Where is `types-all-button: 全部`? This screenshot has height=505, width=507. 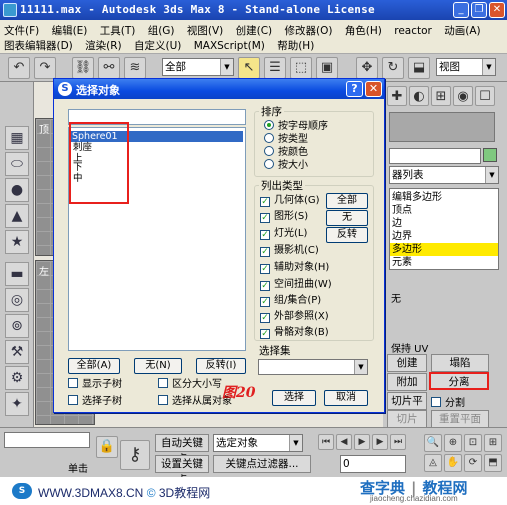 types-all-button: 全部 is located at coordinates (347, 201).